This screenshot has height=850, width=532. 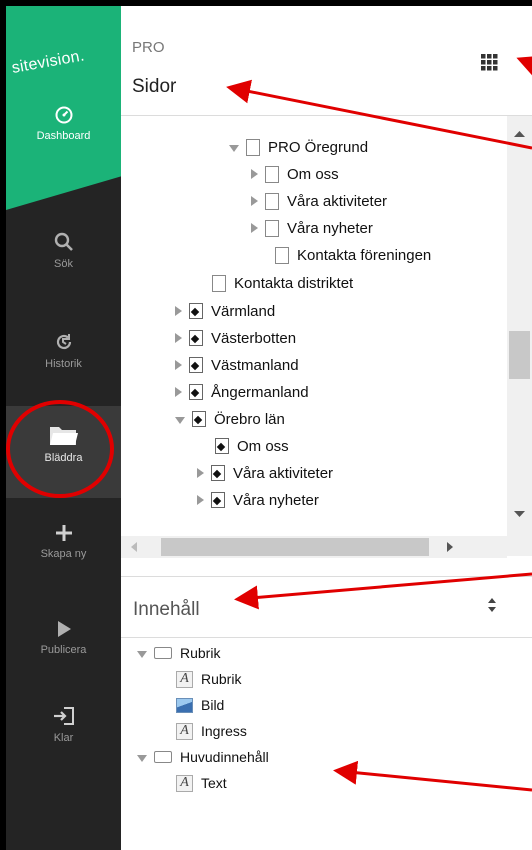 What do you see at coordinates (63, 542) in the screenshot?
I see `sidebar-item-create: Skapa ny` at bounding box center [63, 542].